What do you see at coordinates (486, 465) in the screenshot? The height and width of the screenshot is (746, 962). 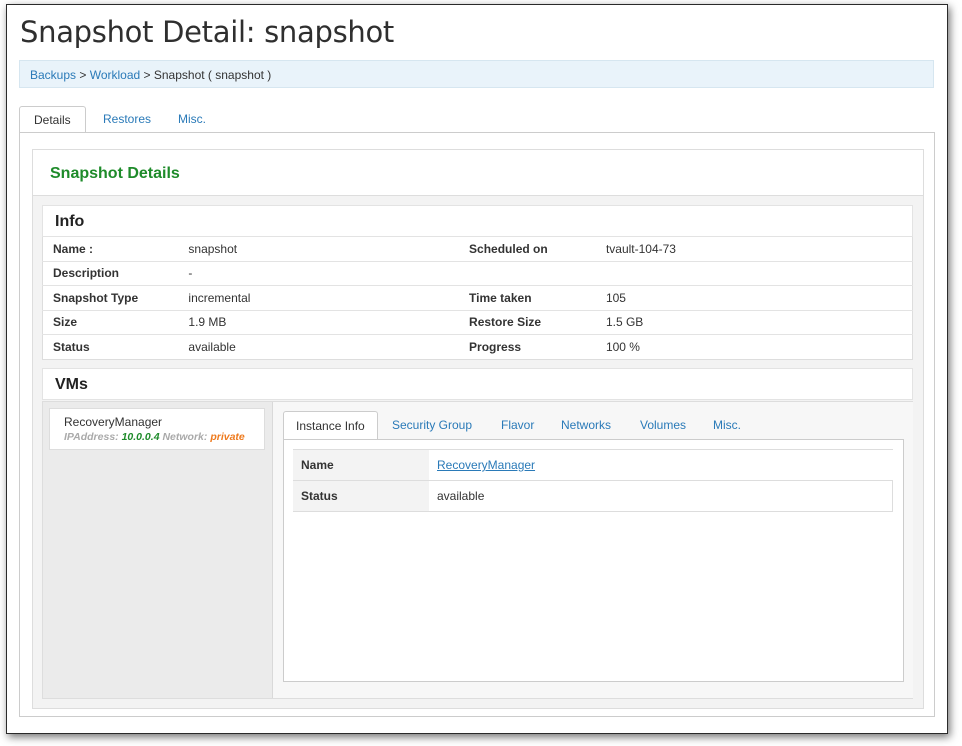 I see `instance-name-link: RecoveryManager` at bounding box center [486, 465].